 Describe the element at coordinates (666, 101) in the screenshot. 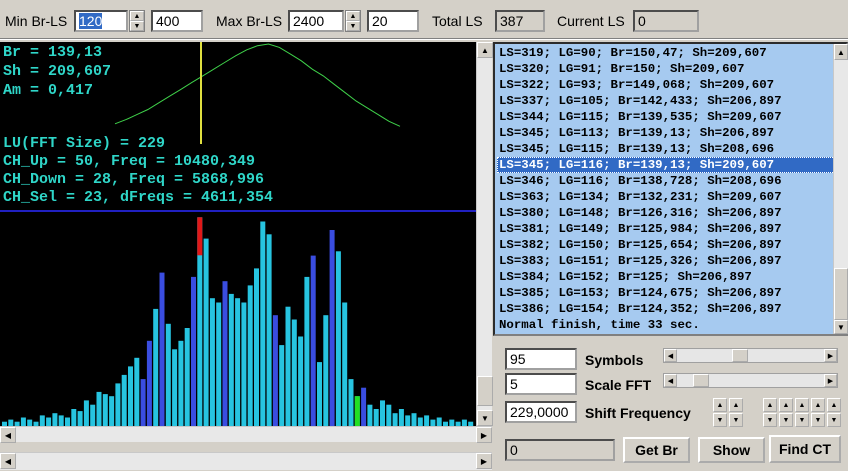

I see `list-item: LS=337; LG=105; Br=142,433; Sh=206,897` at that location.